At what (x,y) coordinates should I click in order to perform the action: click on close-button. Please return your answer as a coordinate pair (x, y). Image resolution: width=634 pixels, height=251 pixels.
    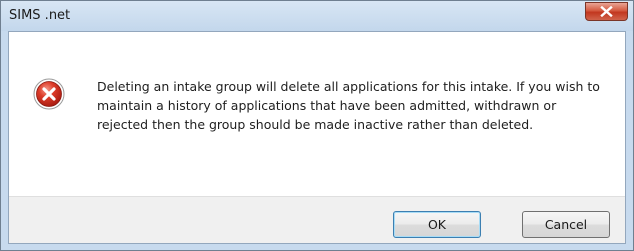
    Looking at the image, I should click on (606, 11).